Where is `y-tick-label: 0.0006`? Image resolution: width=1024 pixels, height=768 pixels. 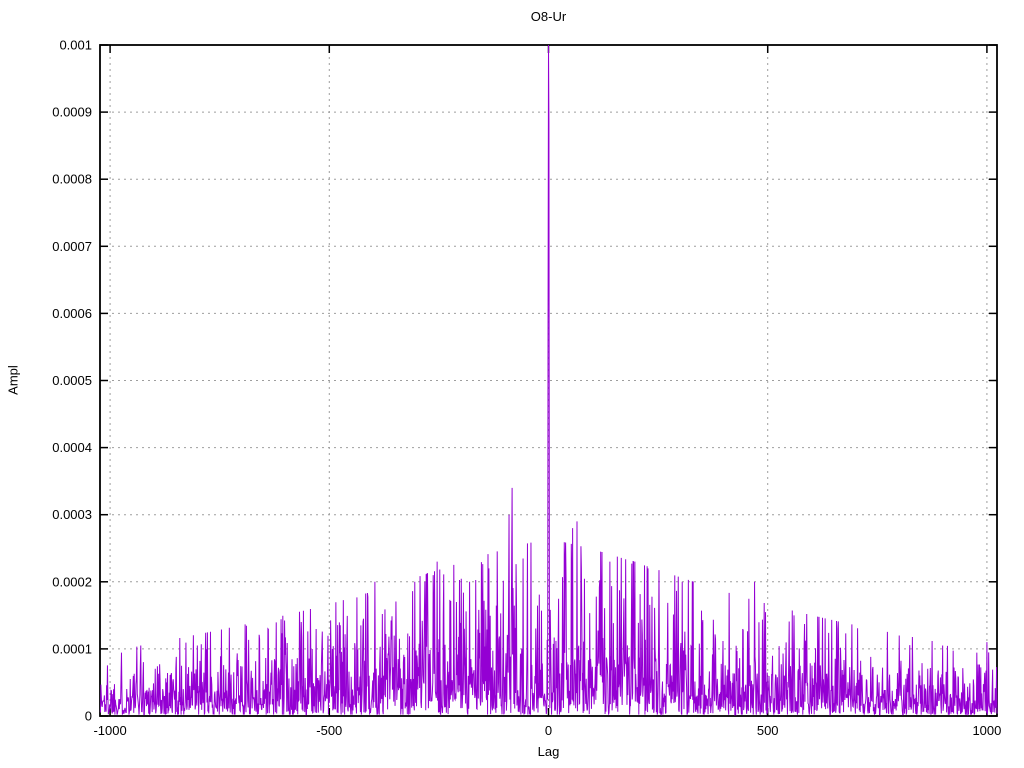 y-tick-label: 0.0006 is located at coordinates (72, 313).